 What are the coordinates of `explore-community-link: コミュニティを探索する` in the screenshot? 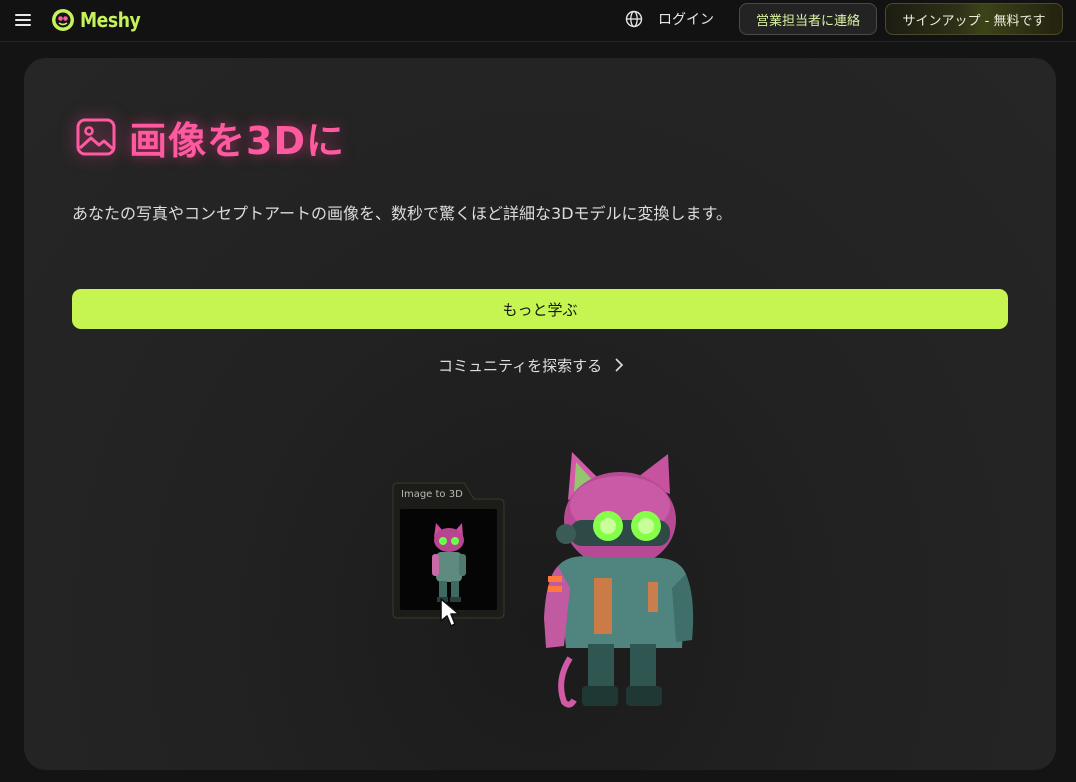 It's located at (531, 365).